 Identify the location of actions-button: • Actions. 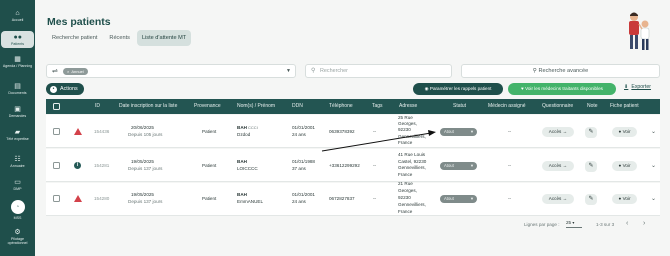
(65, 89).